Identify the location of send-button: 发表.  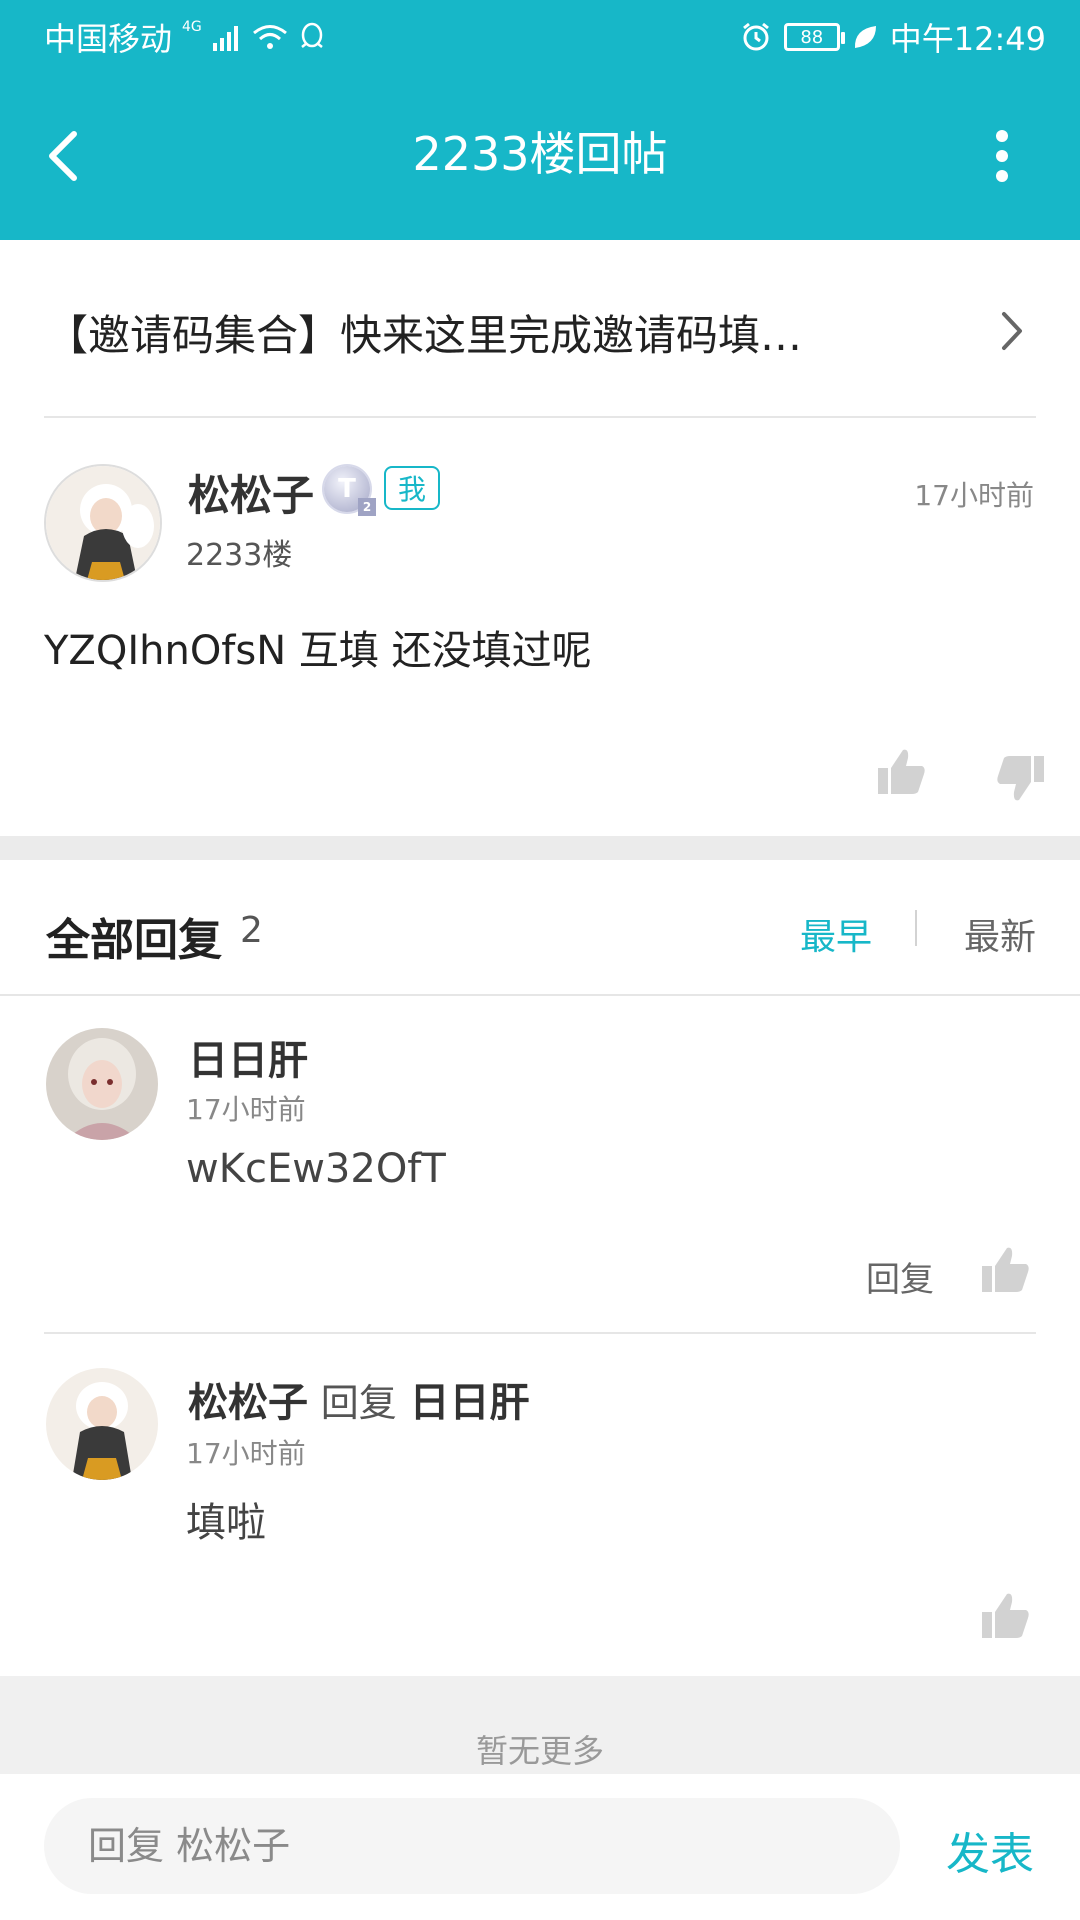
(990, 1850).